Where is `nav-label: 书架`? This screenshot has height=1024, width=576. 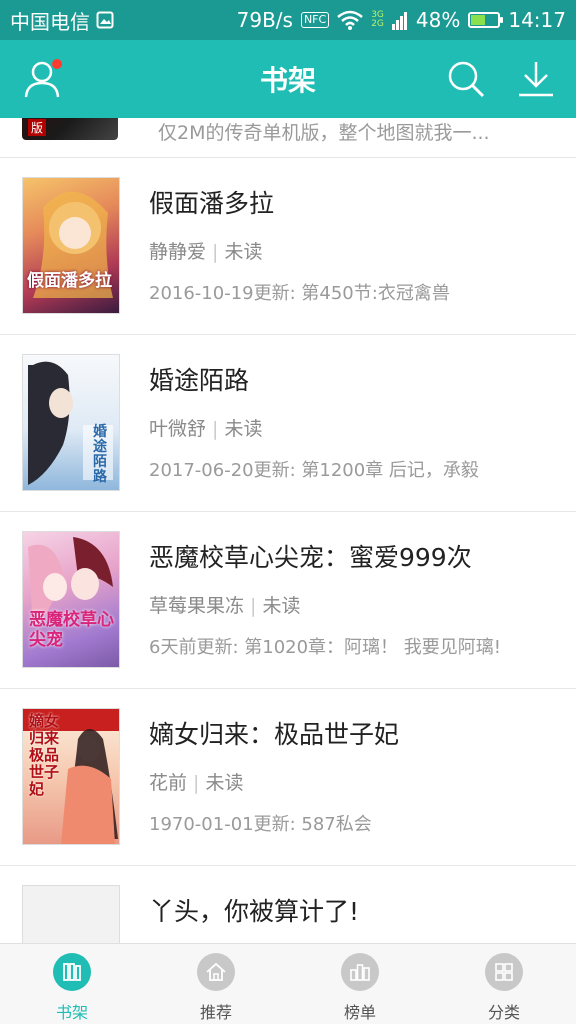
nav-label: 书架 is located at coordinates (71, 1012).